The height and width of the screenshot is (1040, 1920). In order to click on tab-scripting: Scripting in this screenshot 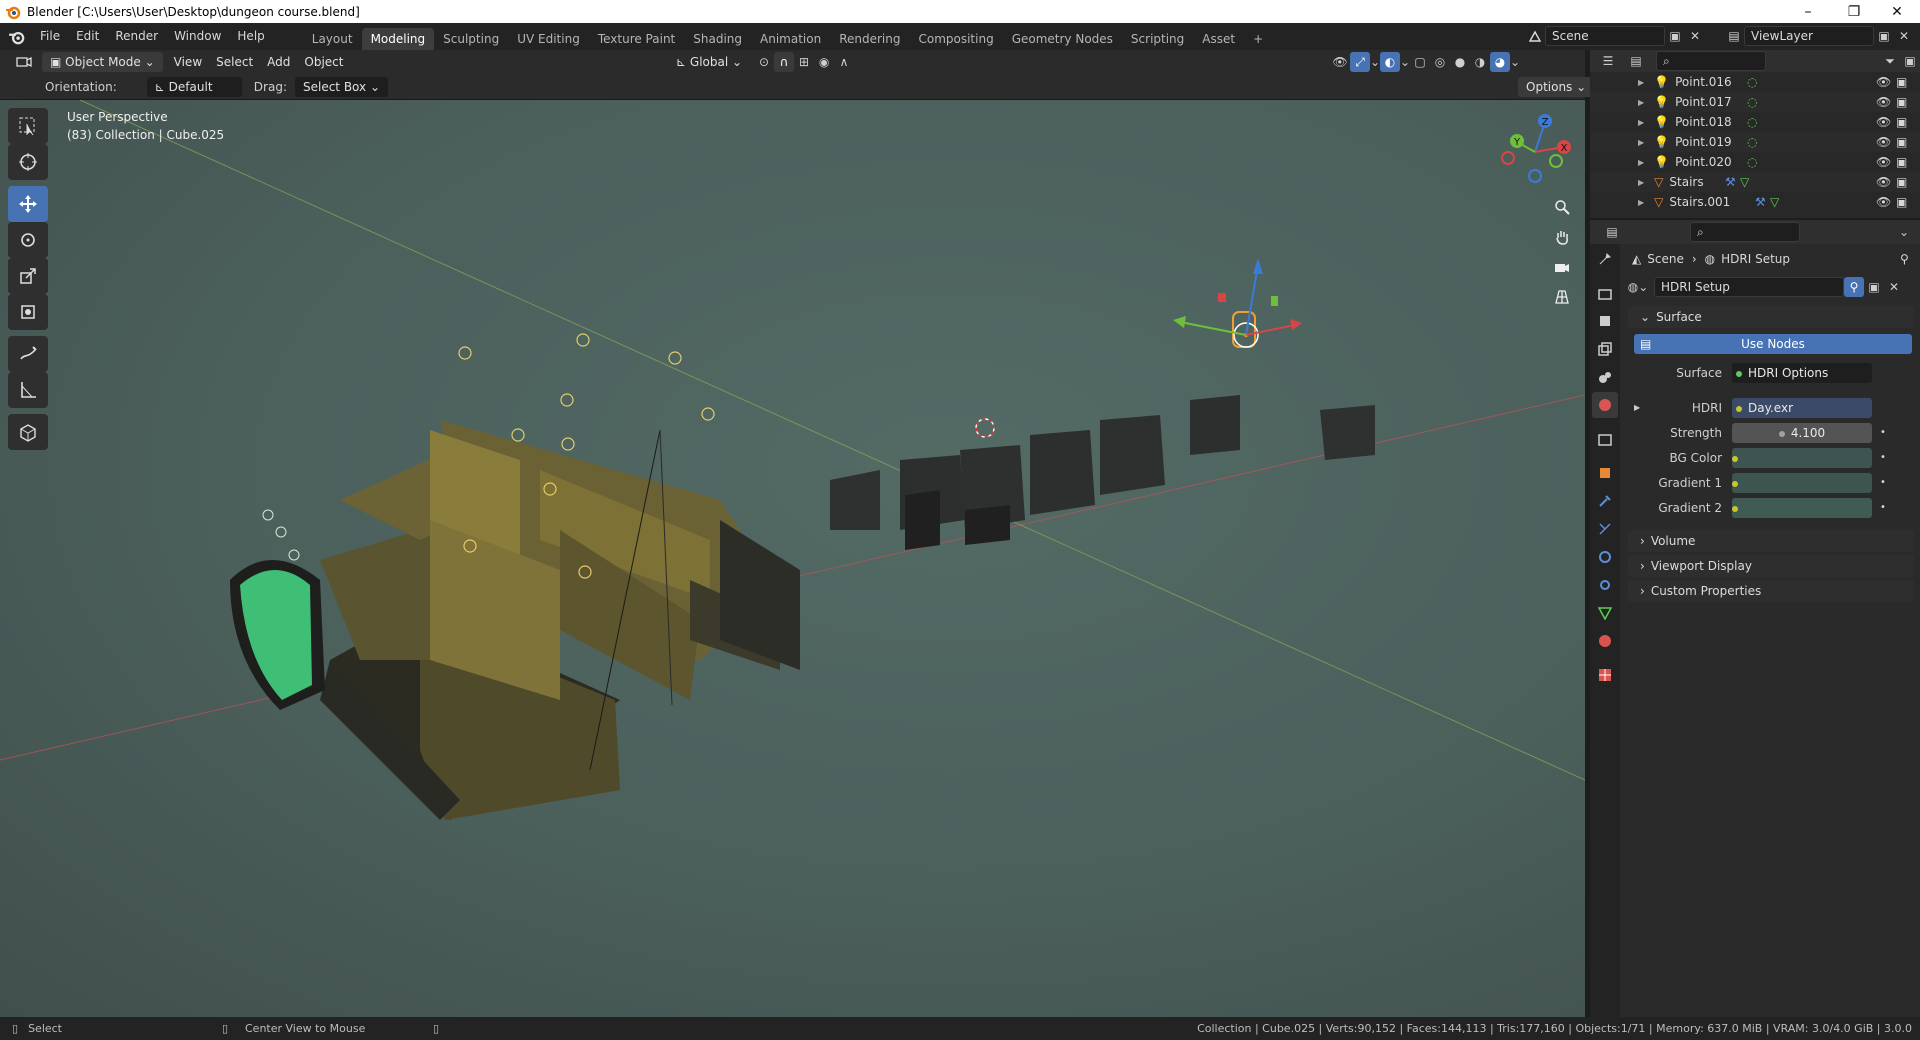, I will do `click(1157, 39)`.